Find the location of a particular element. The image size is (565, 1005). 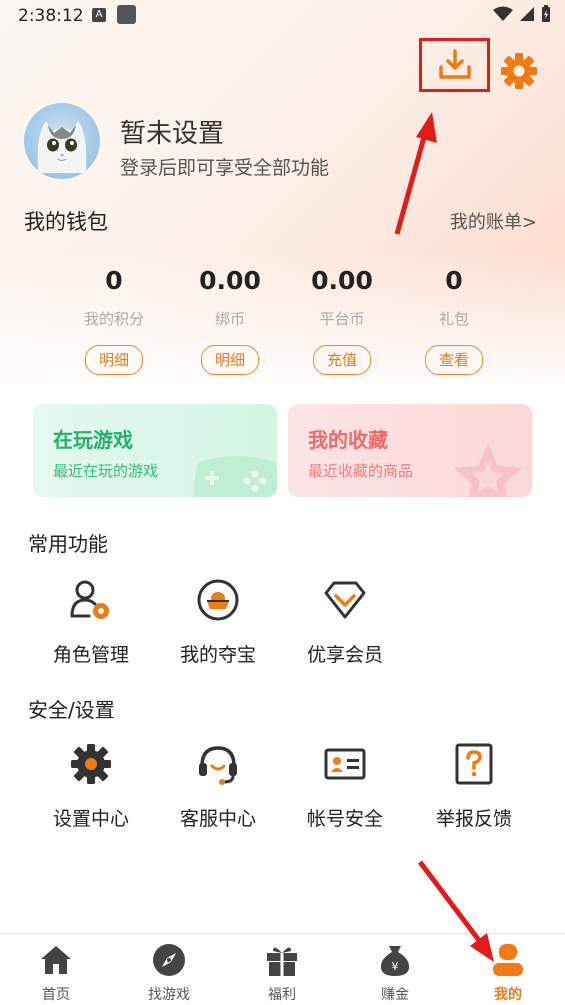

item-label: 优享会员 is located at coordinates (344, 655).